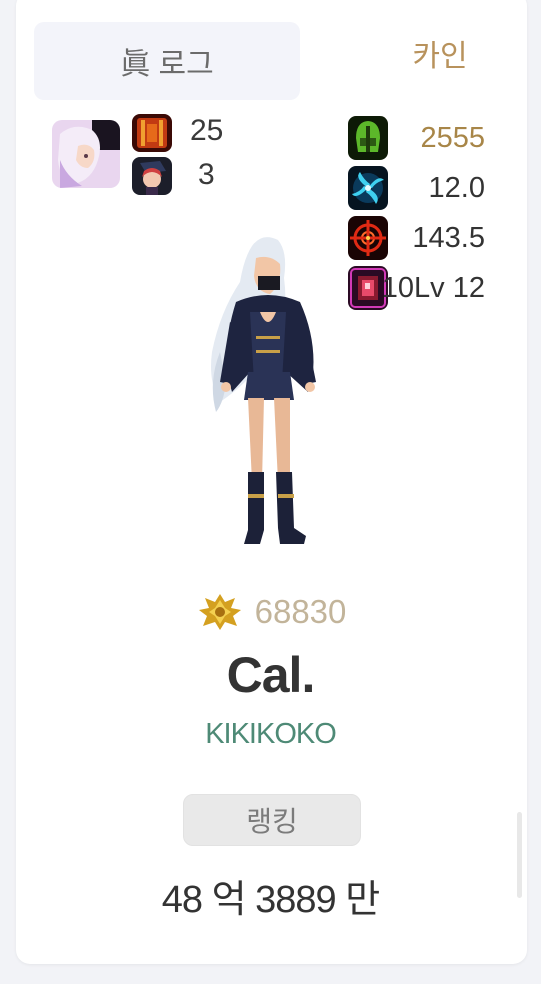 This screenshot has width=541, height=984. What do you see at coordinates (271, 675) in the screenshot?
I see `character-name: Cal.` at bounding box center [271, 675].